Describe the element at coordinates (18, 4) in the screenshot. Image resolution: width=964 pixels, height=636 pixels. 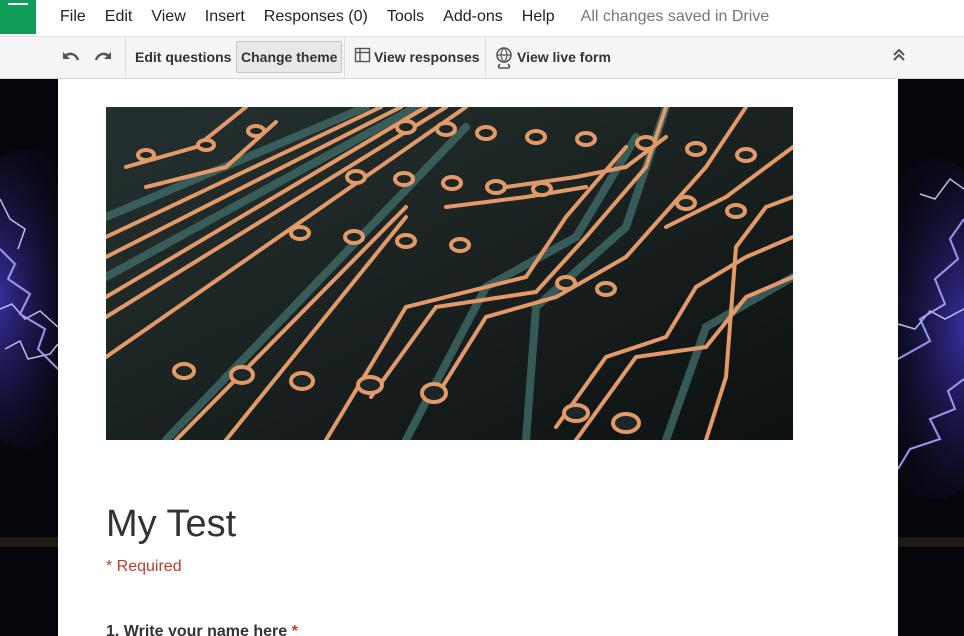
I see `logo-line` at that location.